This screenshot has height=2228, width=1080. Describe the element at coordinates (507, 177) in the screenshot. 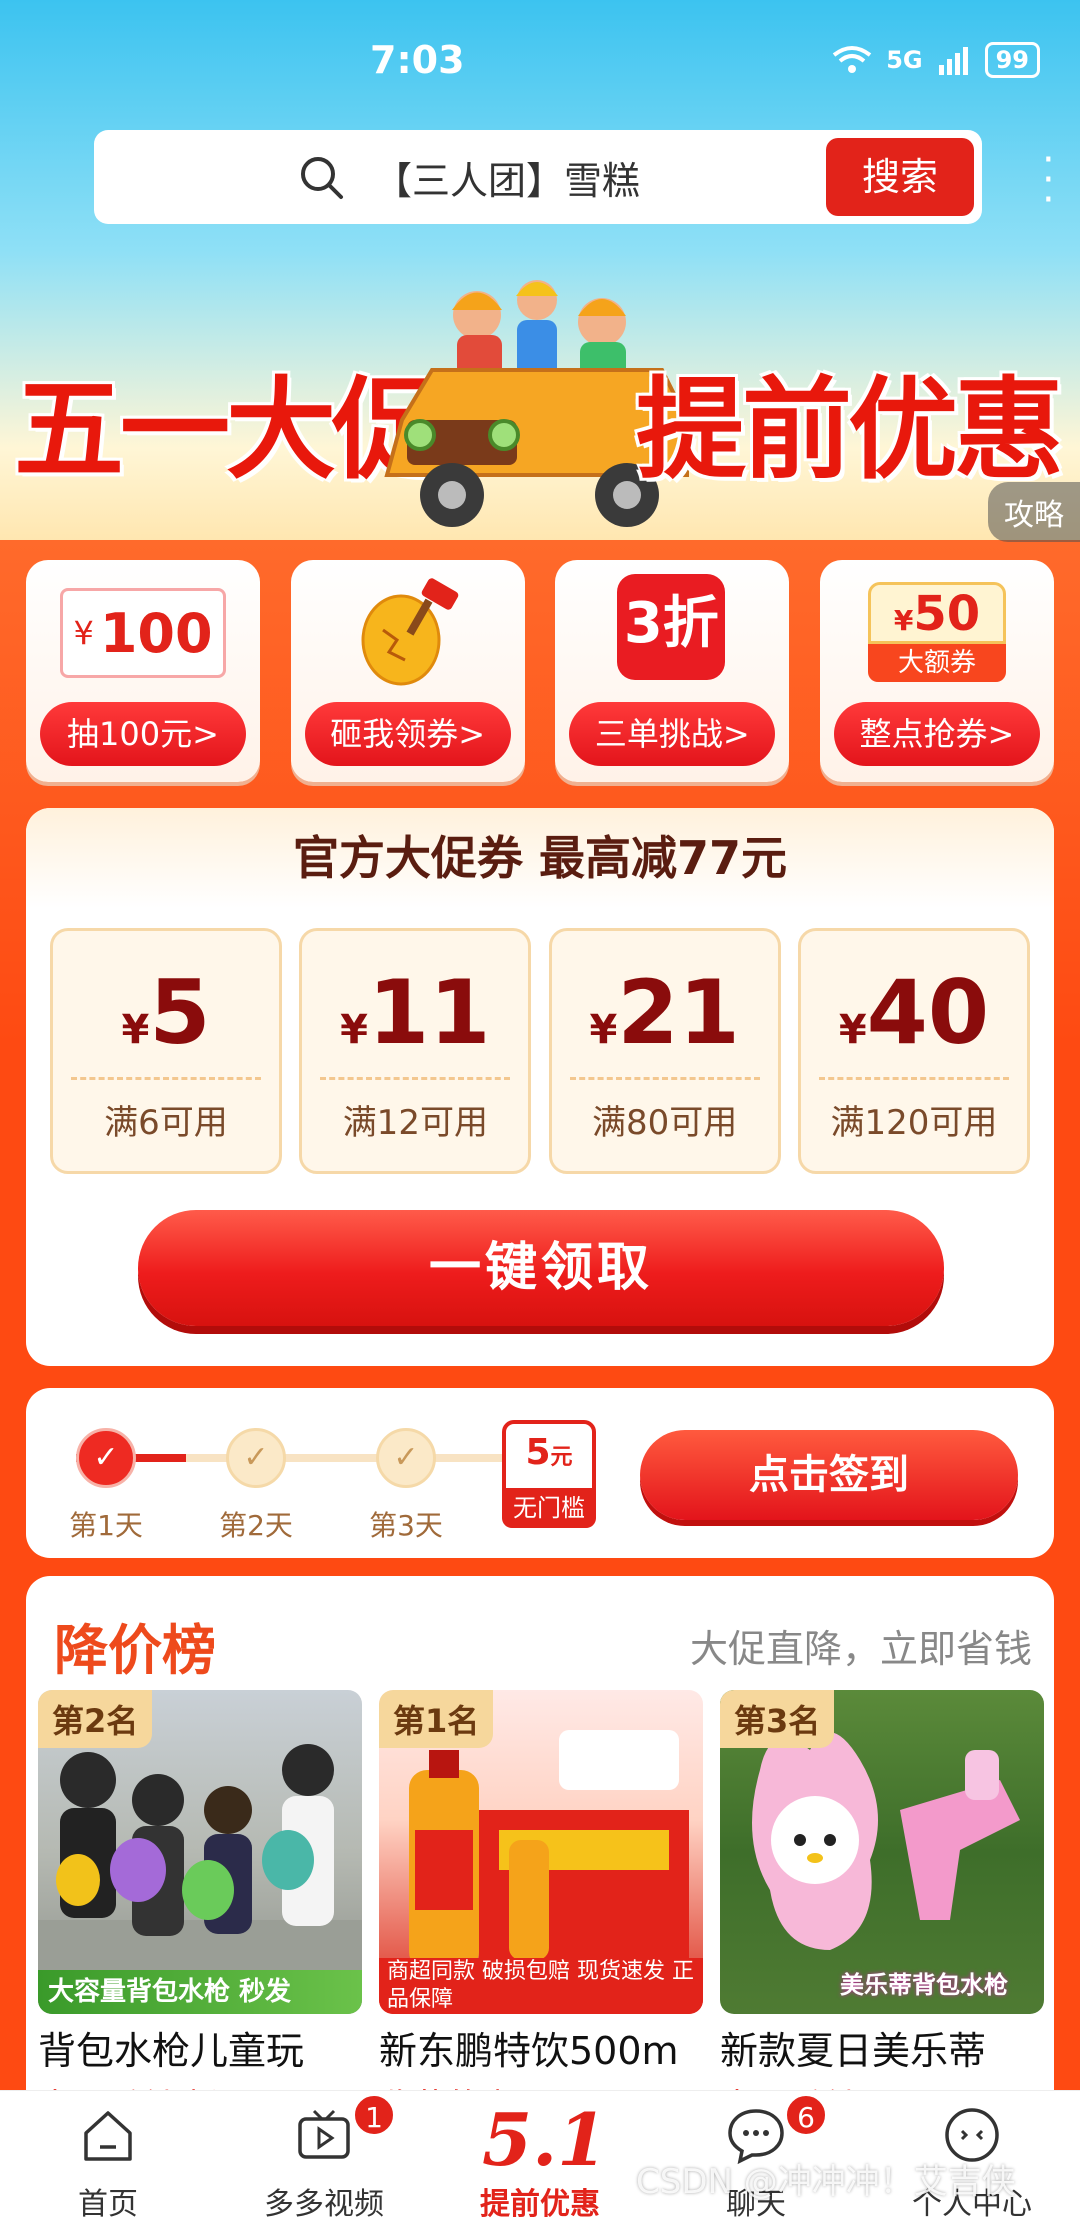

I see `search-input: 【三人团】雪糕` at that location.